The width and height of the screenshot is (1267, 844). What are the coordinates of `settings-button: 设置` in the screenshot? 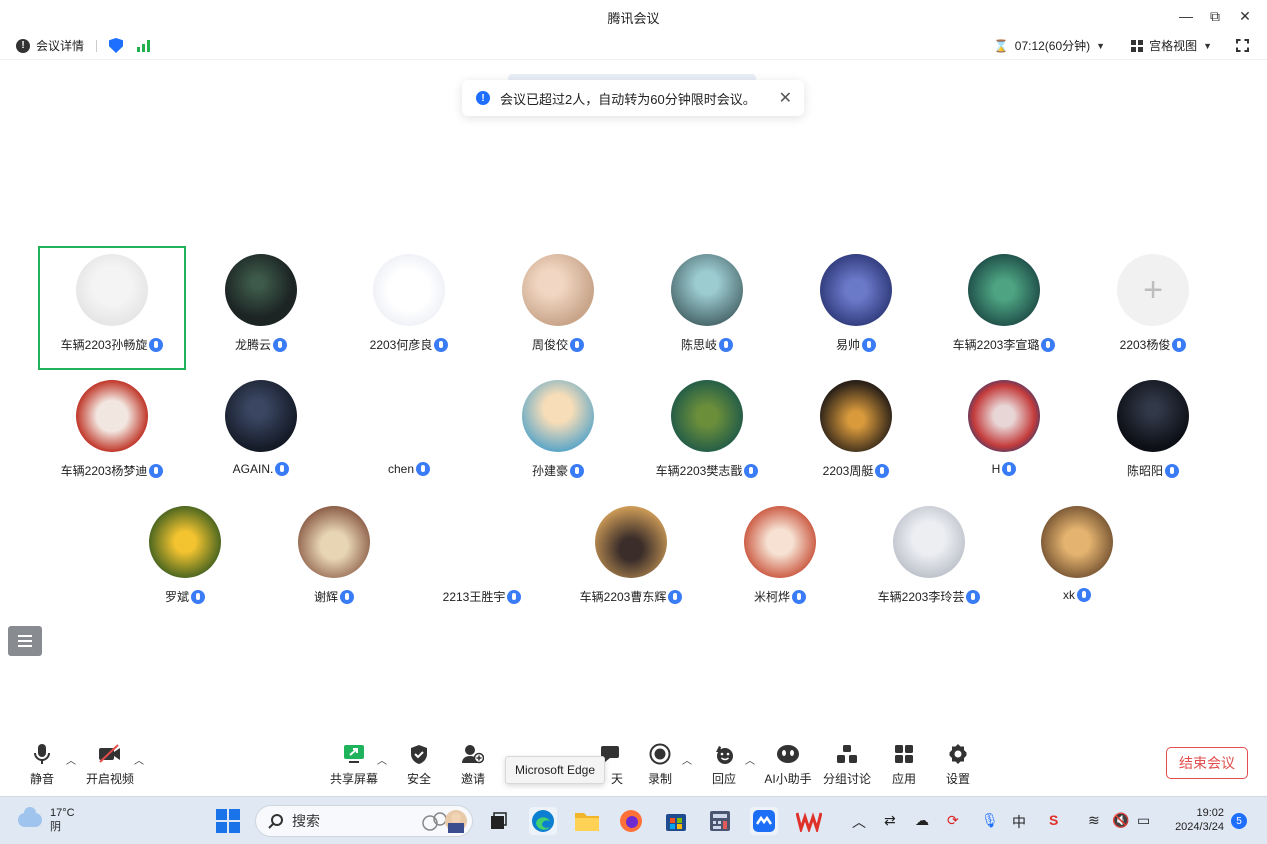 It's located at (958, 764).